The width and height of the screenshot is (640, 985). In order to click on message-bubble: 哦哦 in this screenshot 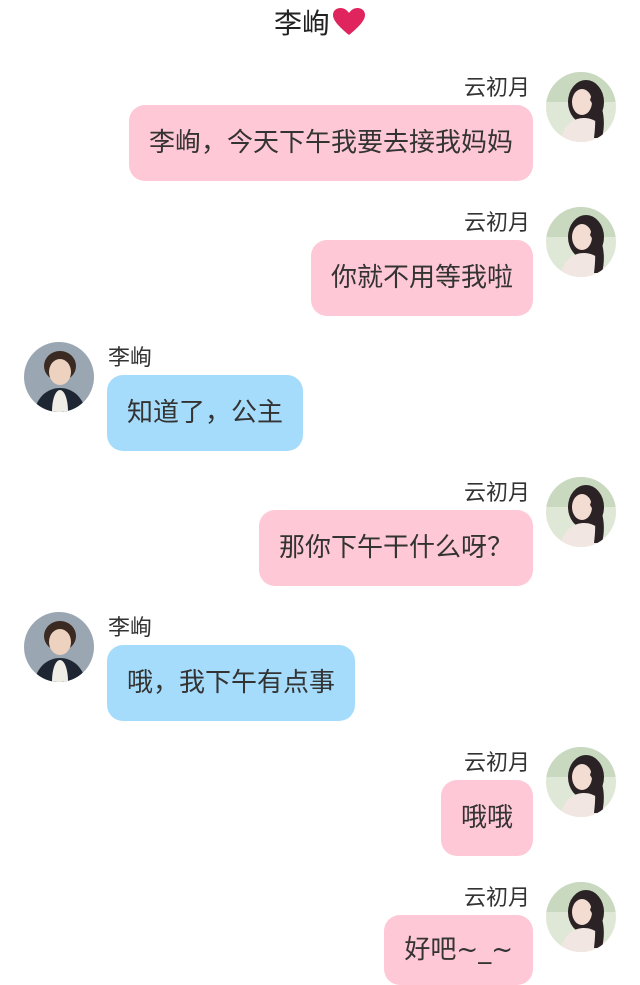, I will do `click(486, 818)`.